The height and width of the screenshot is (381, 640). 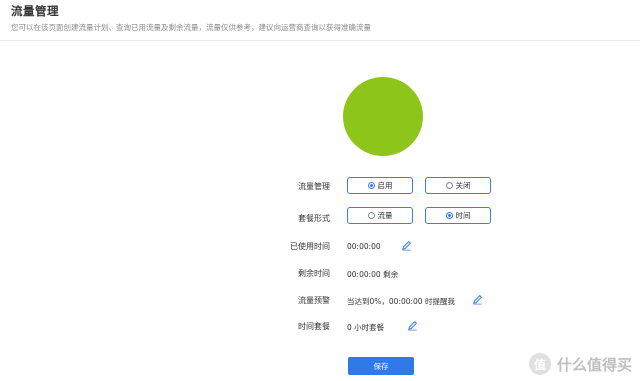 I want to click on plan-type-traffic-option: 流量, so click(x=380, y=215).